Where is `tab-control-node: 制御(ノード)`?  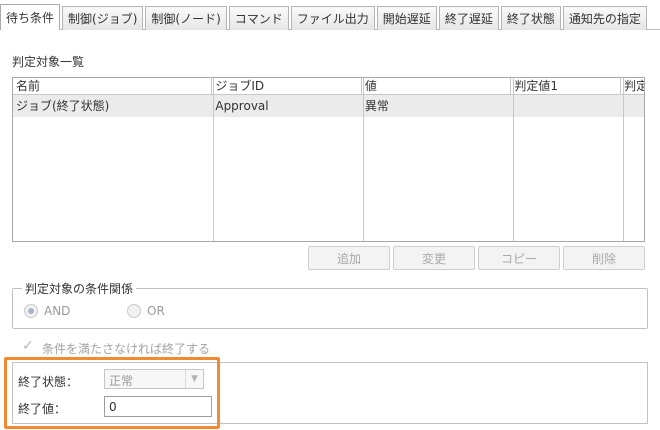 tab-control-node: 制御(ノード) is located at coordinates (186, 18).